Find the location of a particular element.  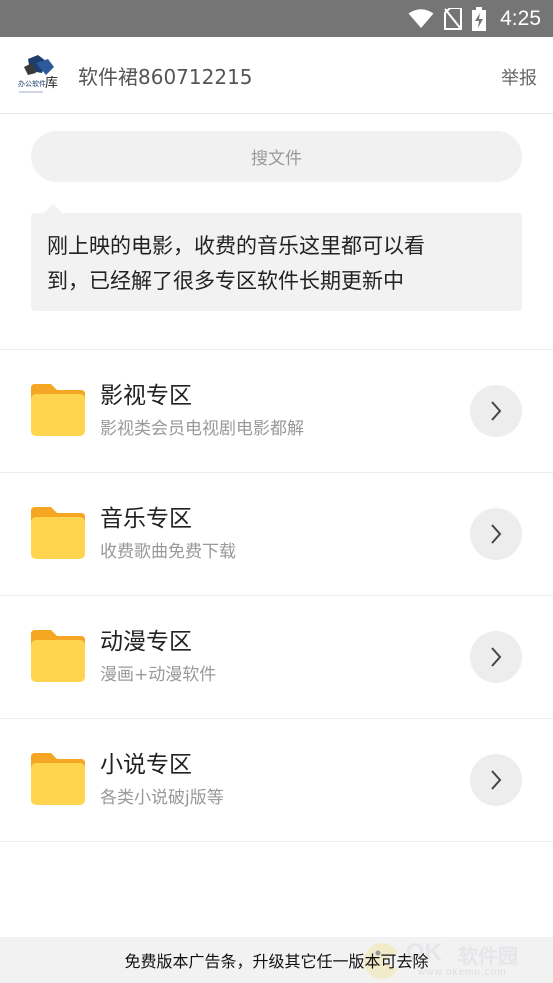

no-sim-icon is located at coordinates (453, 18).